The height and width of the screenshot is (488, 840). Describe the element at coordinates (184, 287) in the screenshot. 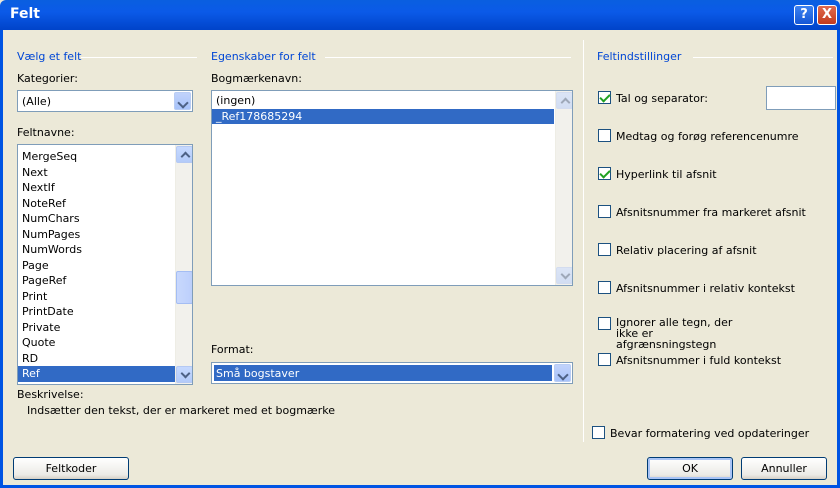

I see `scroll-thumb` at that location.